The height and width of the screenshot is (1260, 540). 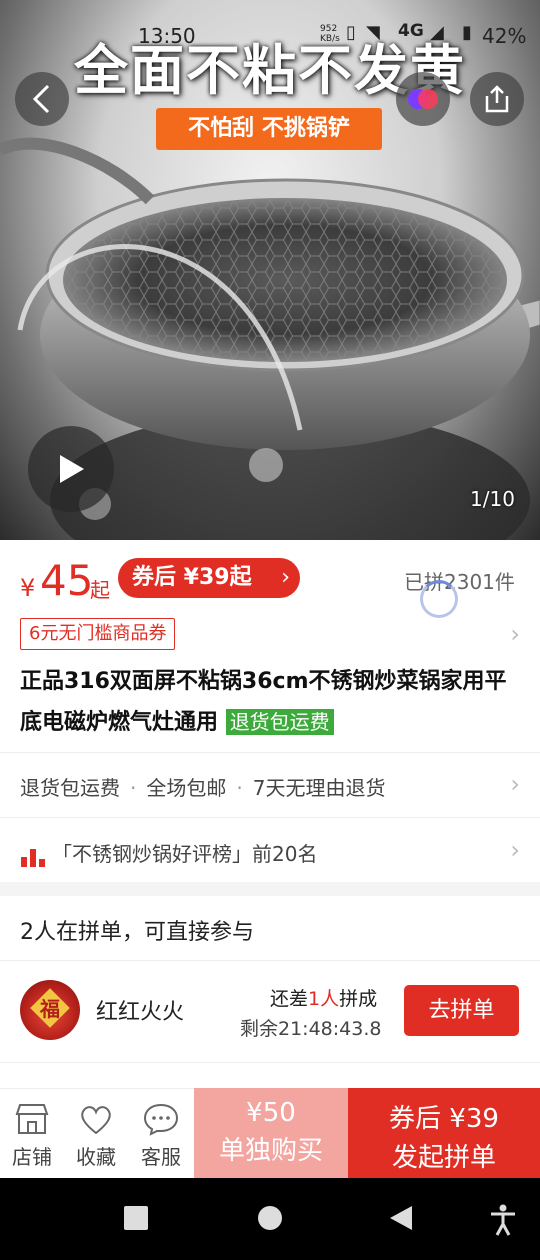 I want to click on share-button, so click(x=497, y=99).